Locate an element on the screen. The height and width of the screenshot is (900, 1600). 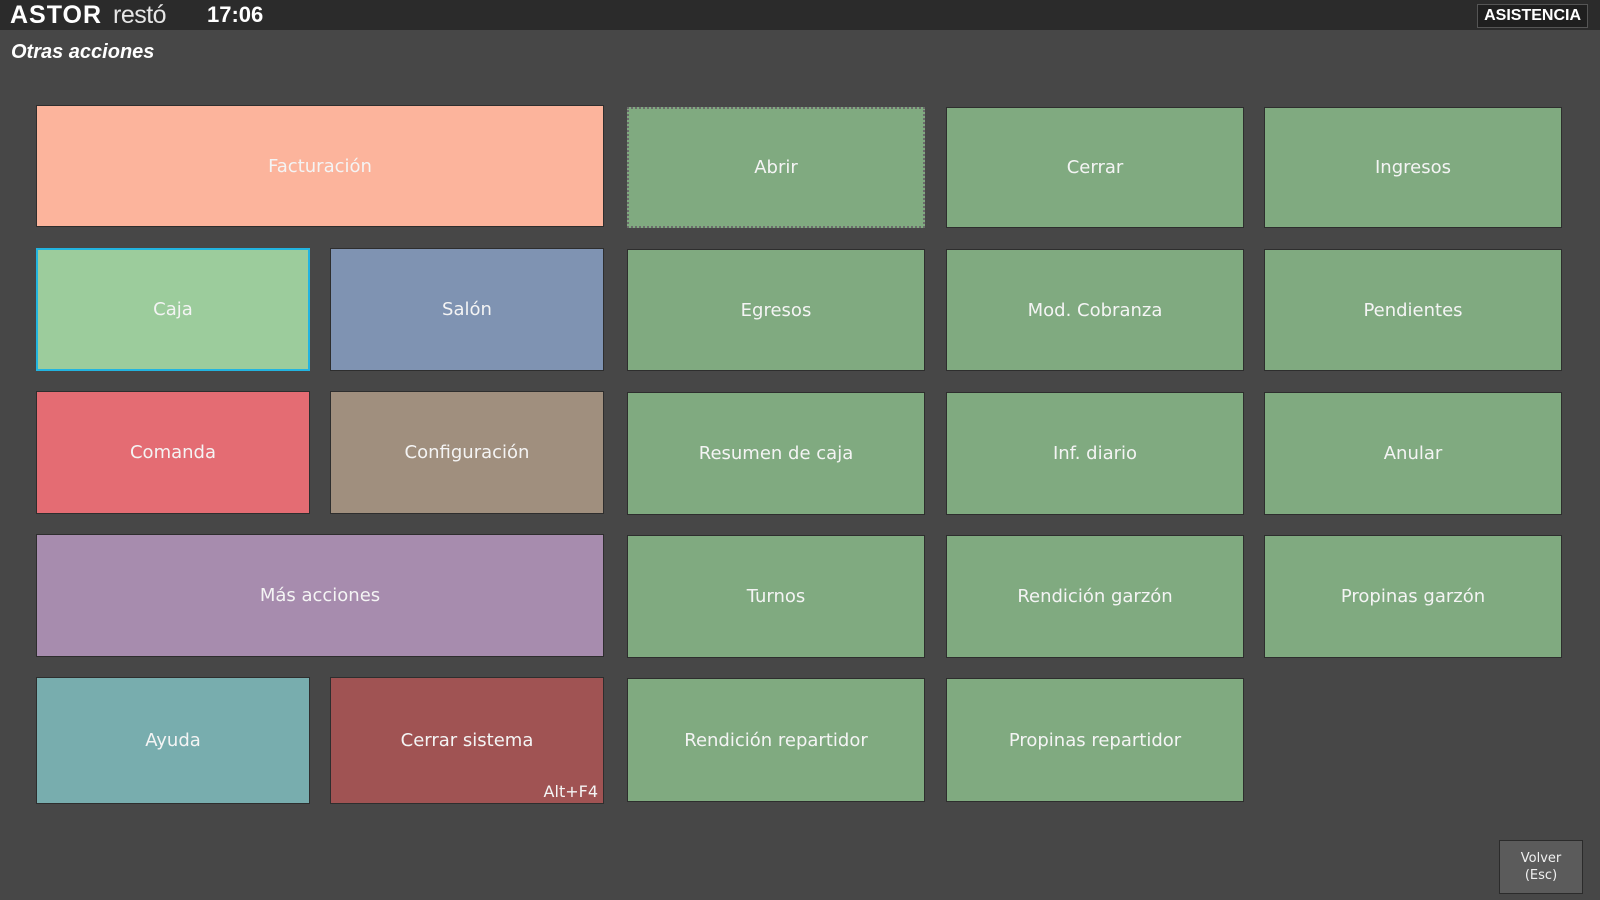
action-label: Resumen de caja is located at coordinates (776, 453).